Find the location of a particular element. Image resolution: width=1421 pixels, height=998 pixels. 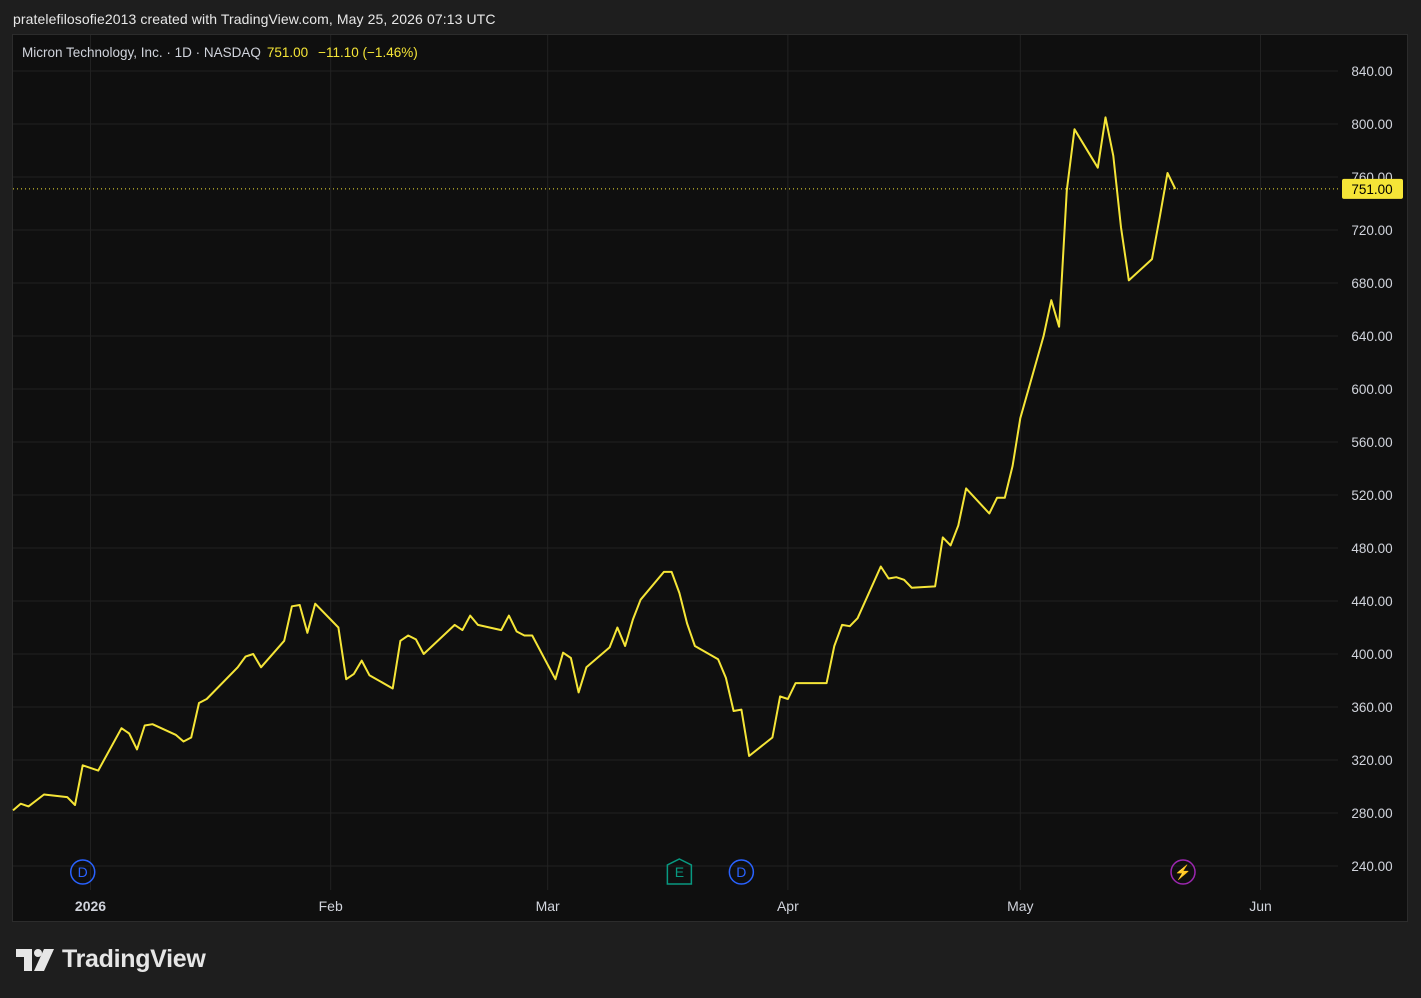

y-tick-label: 680.00 is located at coordinates (1371, 283).